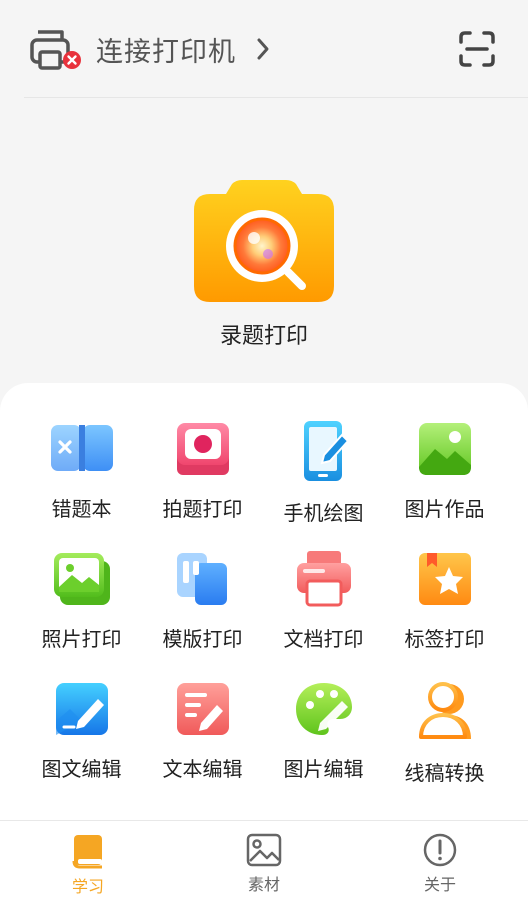  What do you see at coordinates (202, 639) in the screenshot?
I see `feature-label: 模版打印` at bounding box center [202, 639].